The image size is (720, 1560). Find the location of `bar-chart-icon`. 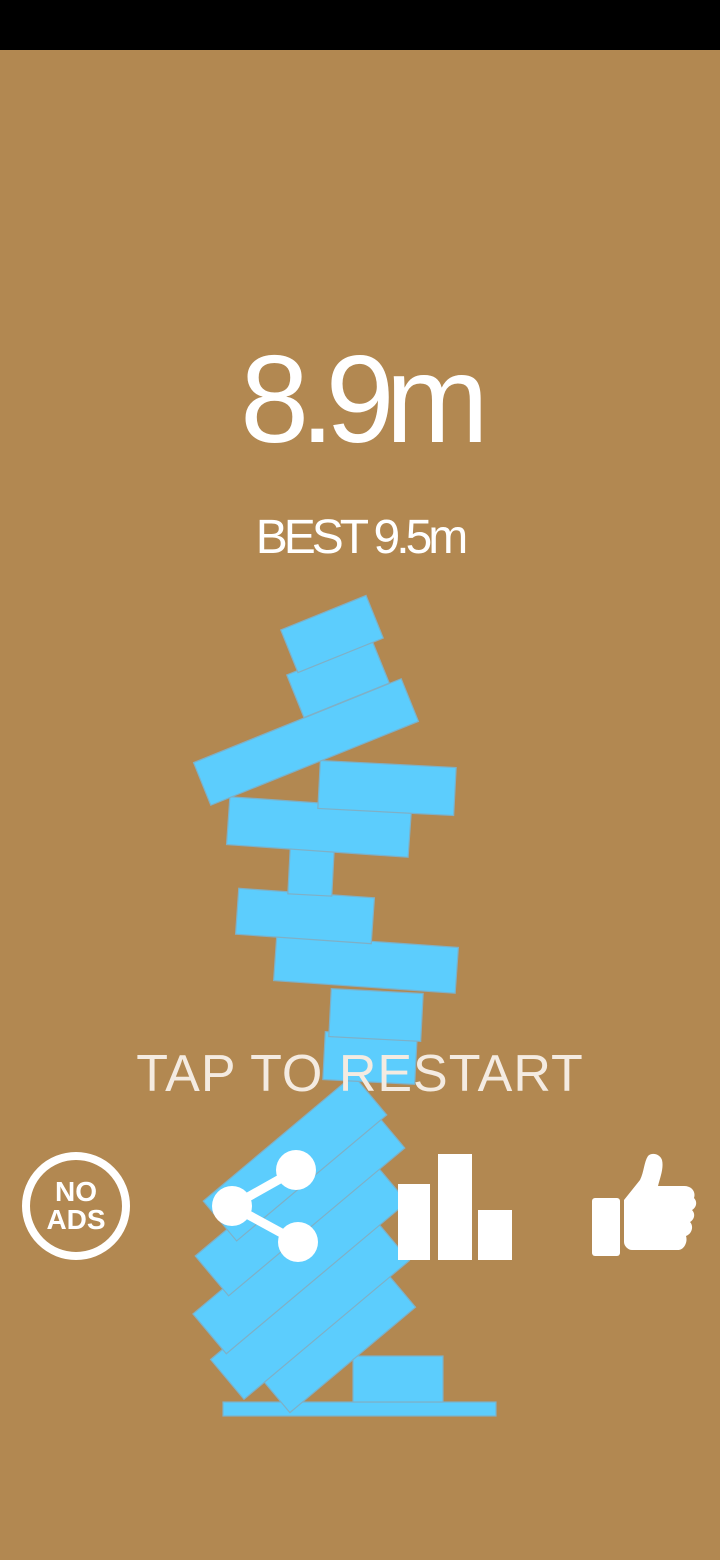

bar-chart-icon is located at coordinates (455, 1207).